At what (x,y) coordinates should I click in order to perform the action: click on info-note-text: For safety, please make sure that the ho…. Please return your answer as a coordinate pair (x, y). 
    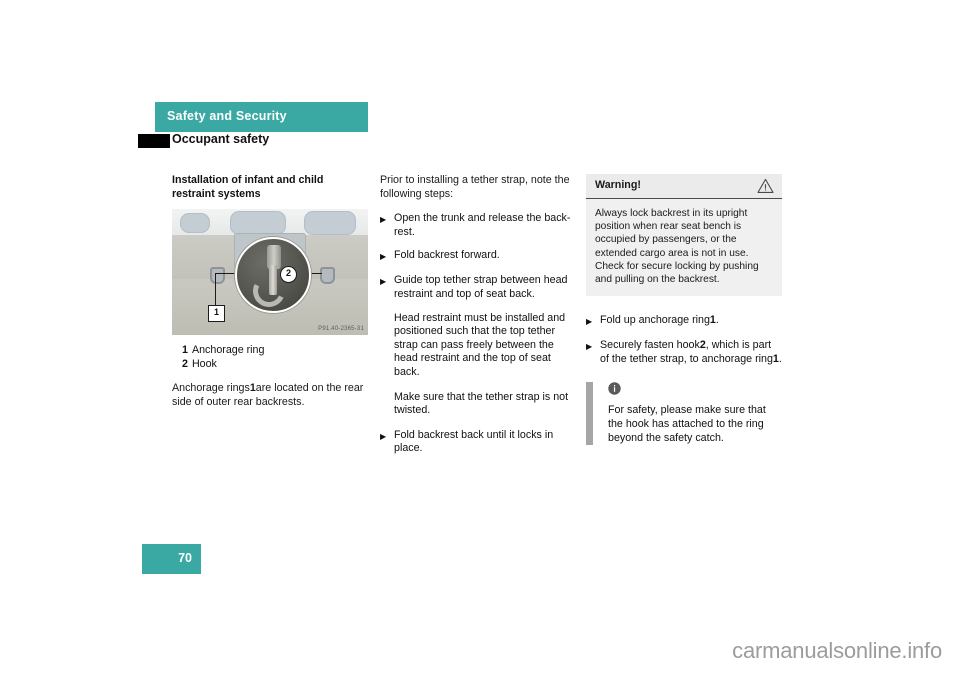
    Looking at the image, I should click on (687, 424).